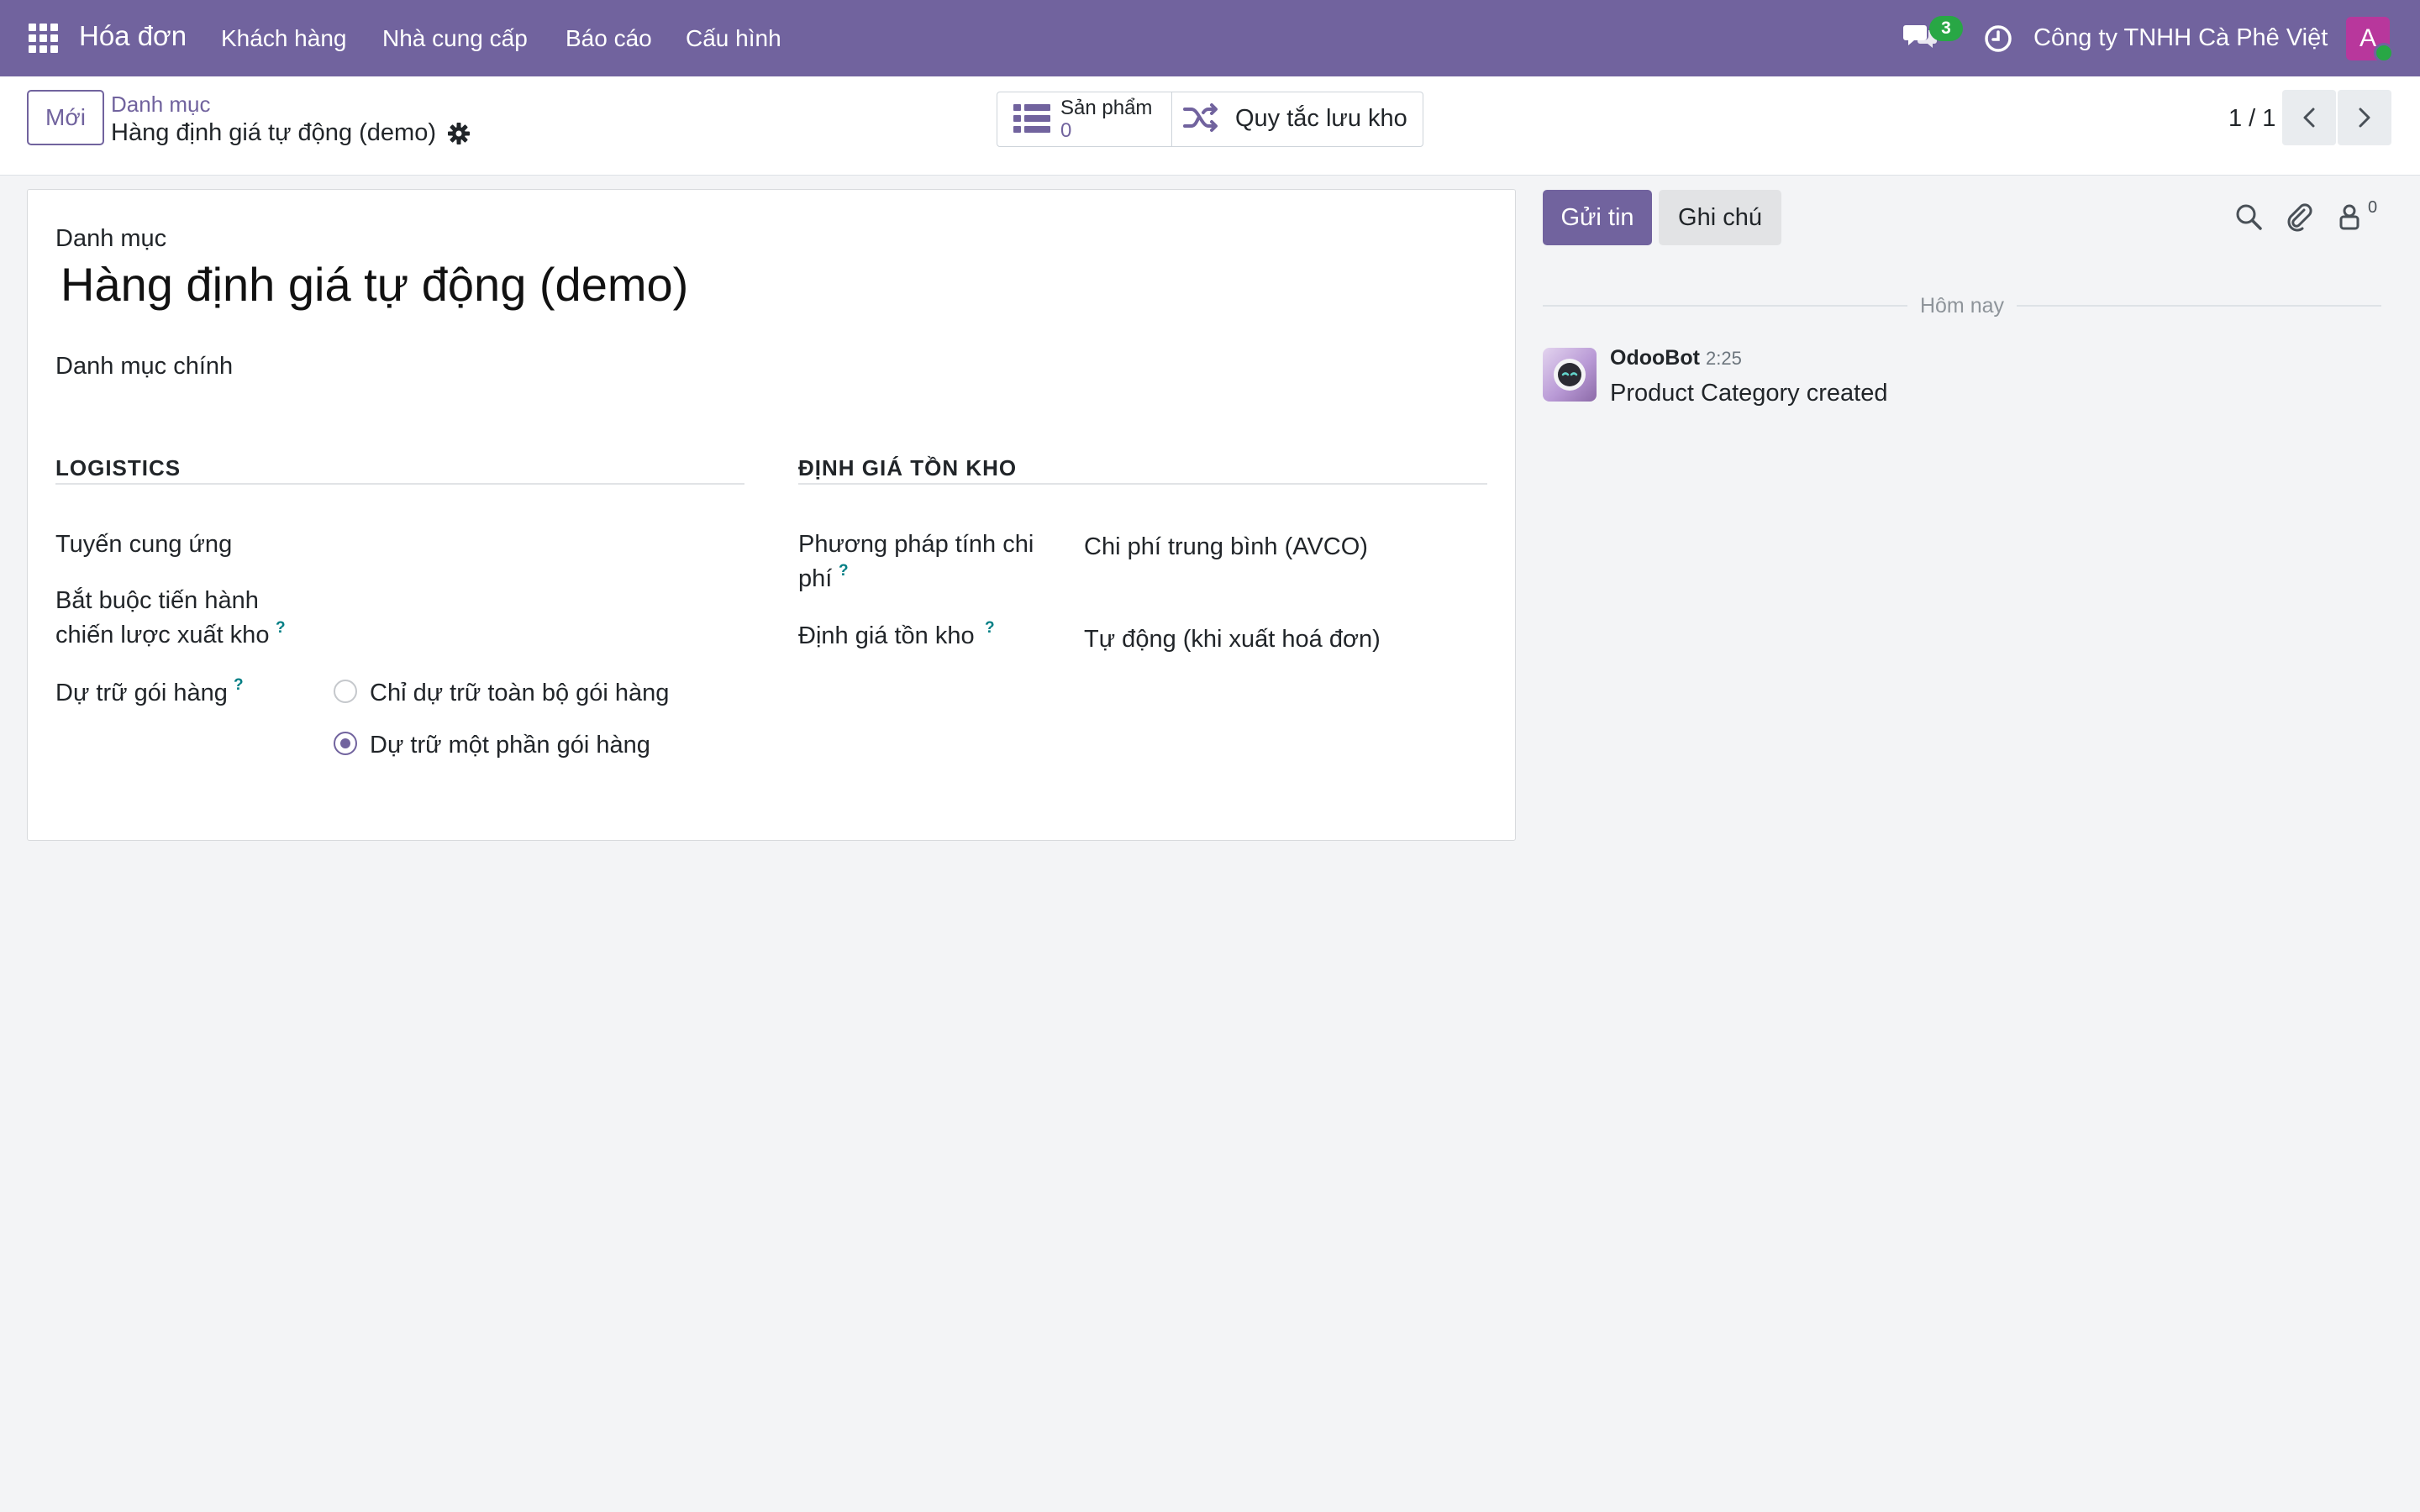  I want to click on logistics-section-title: LOGISTICS, so click(118, 467).